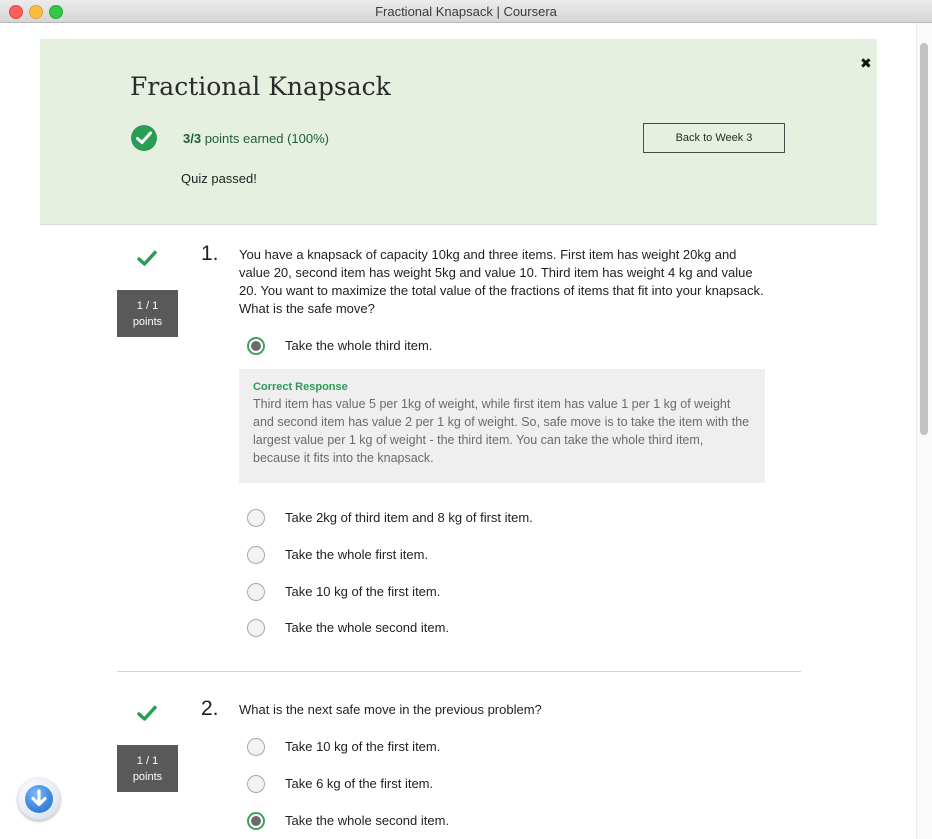 The width and height of the screenshot is (932, 839). I want to click on scrollbar-thumb, so click(924, 239).